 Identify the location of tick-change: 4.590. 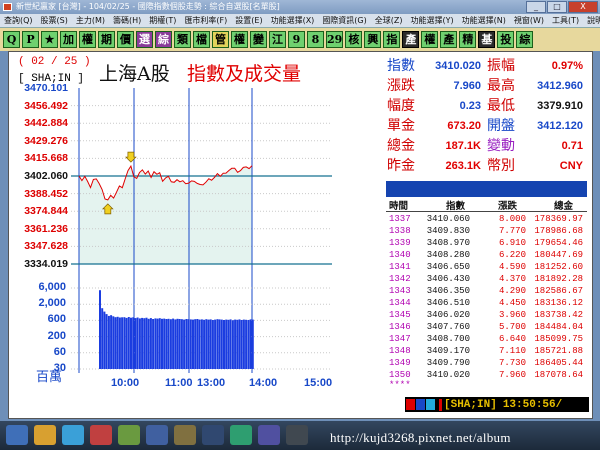
(512, 267).